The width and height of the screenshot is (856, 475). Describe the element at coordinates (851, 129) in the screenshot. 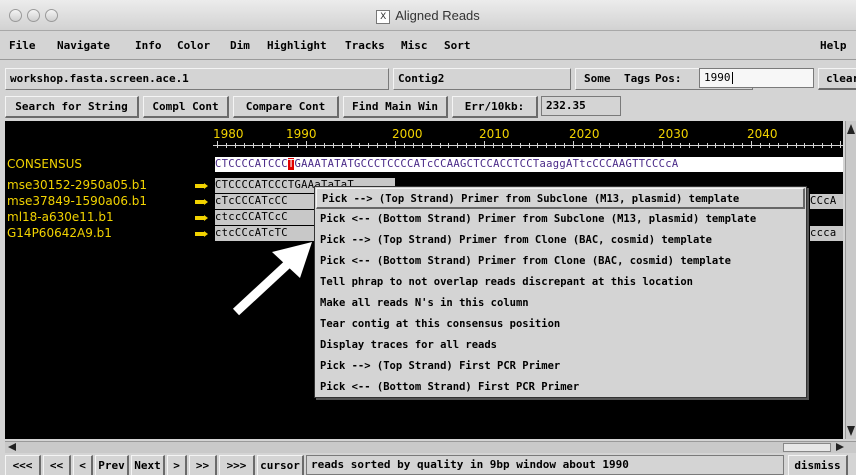

I see `scroll-up-arrow-icon` at that location.